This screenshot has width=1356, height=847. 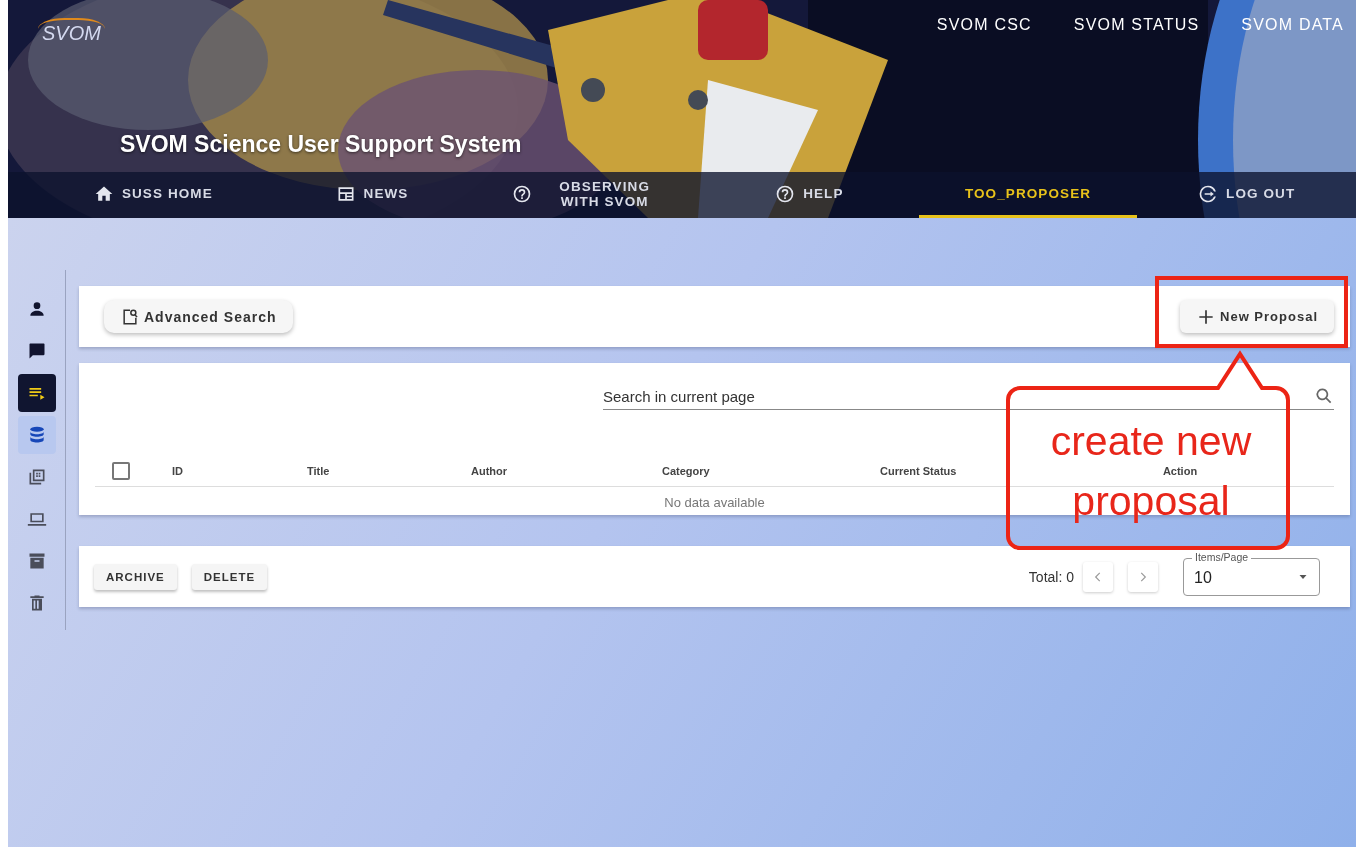 I want to click on nav-tab: SUSS HOME, so click(x=153, y=195).